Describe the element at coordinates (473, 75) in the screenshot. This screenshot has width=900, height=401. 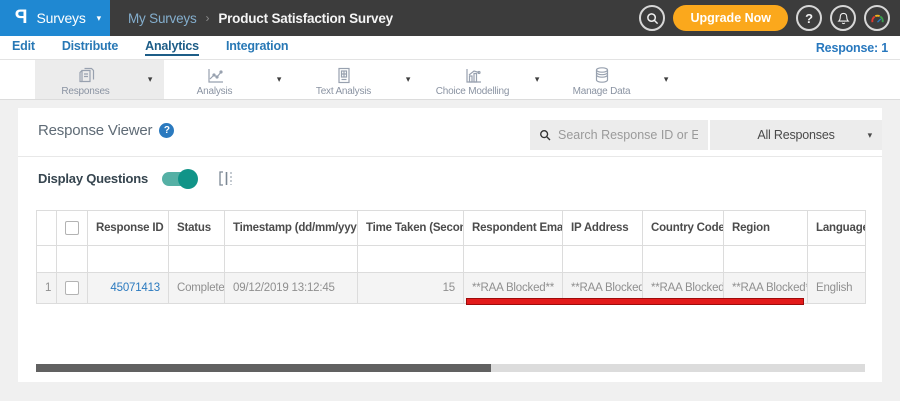
I see `choice-modelling-icon` at that location.